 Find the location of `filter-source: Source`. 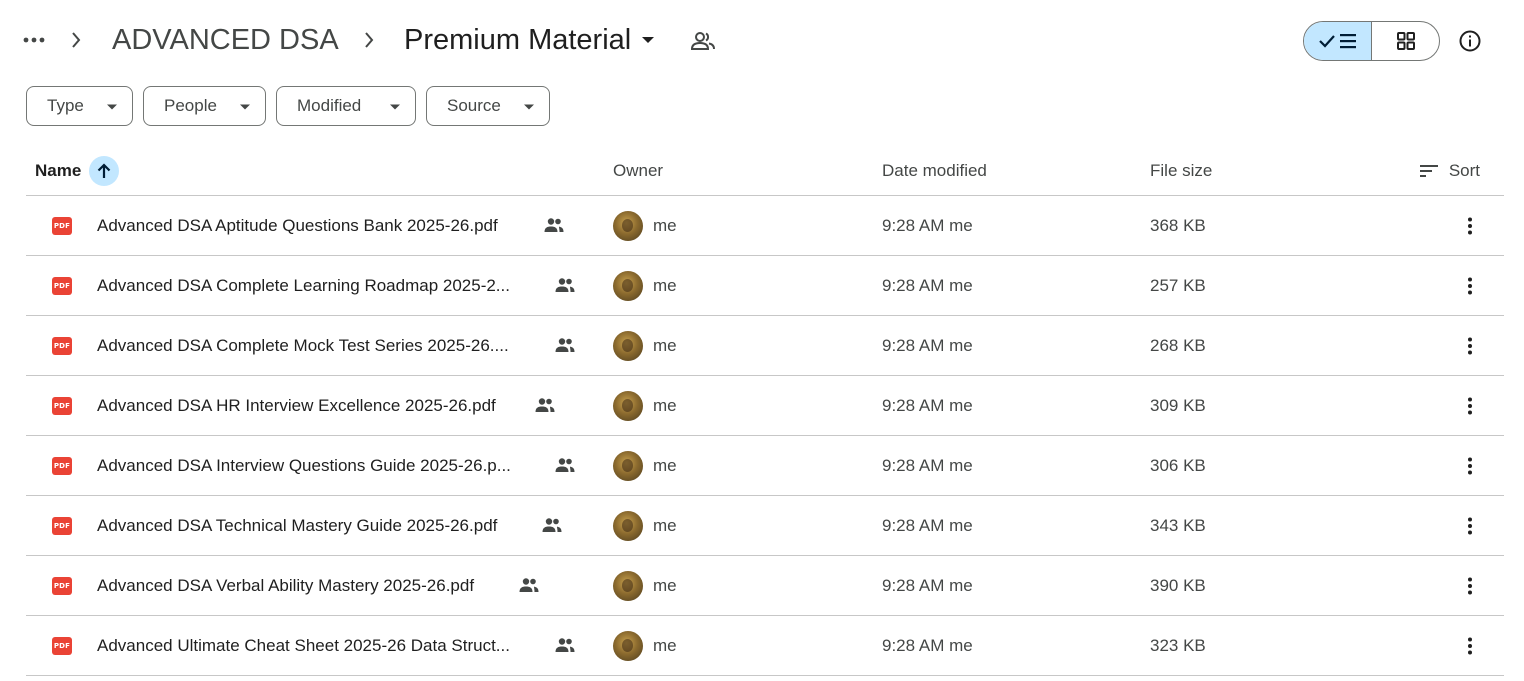

filter-source: Source is located at coordinates (488, 106).